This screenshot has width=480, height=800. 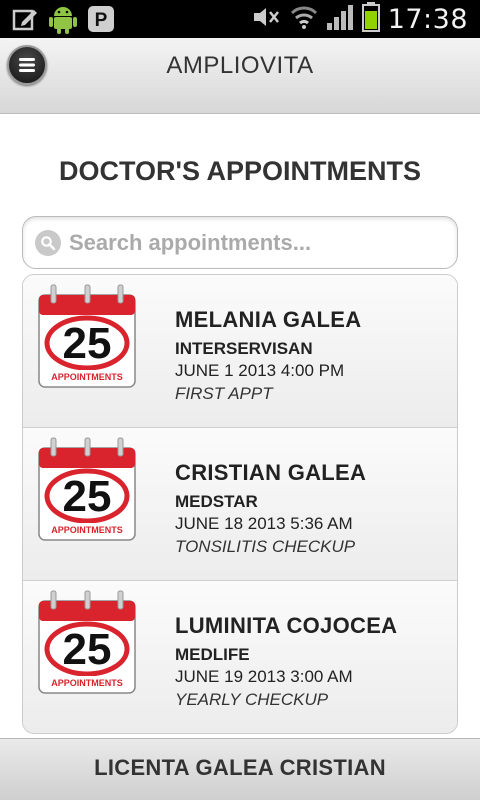 I want to click on clock: 17:38, so click(x=427, y=19).